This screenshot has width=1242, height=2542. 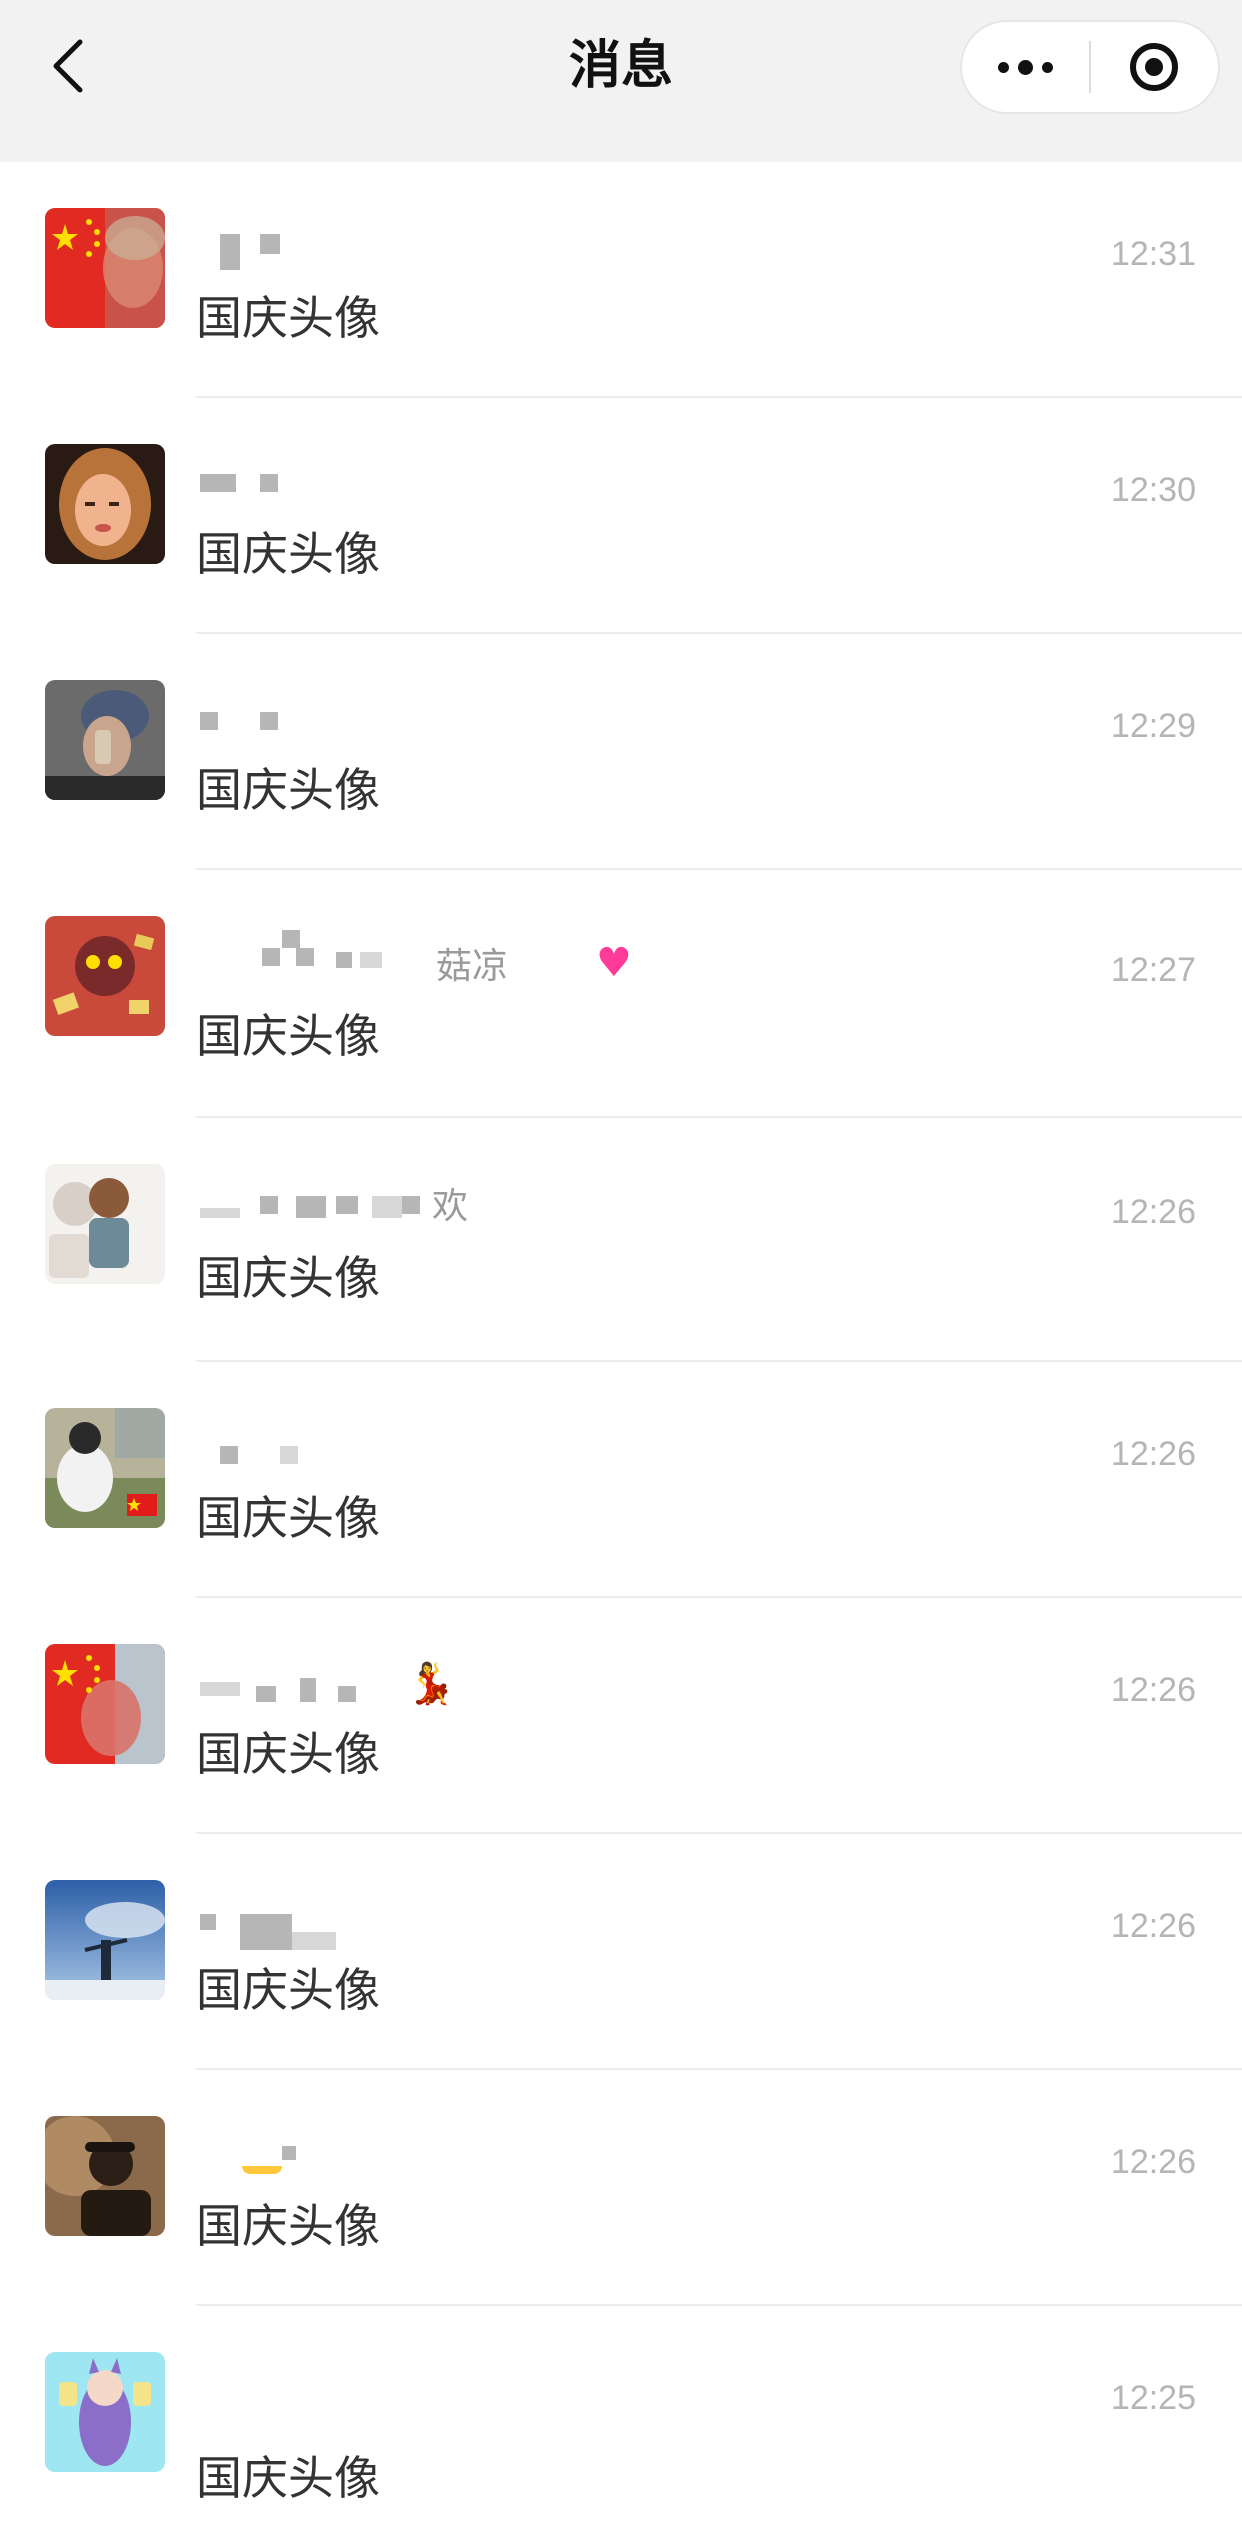 What do you see at coordinates (621, 752) in the screenshot?
I see `message-row: 国庆头像 12:29` at bounding box center [621, 752].